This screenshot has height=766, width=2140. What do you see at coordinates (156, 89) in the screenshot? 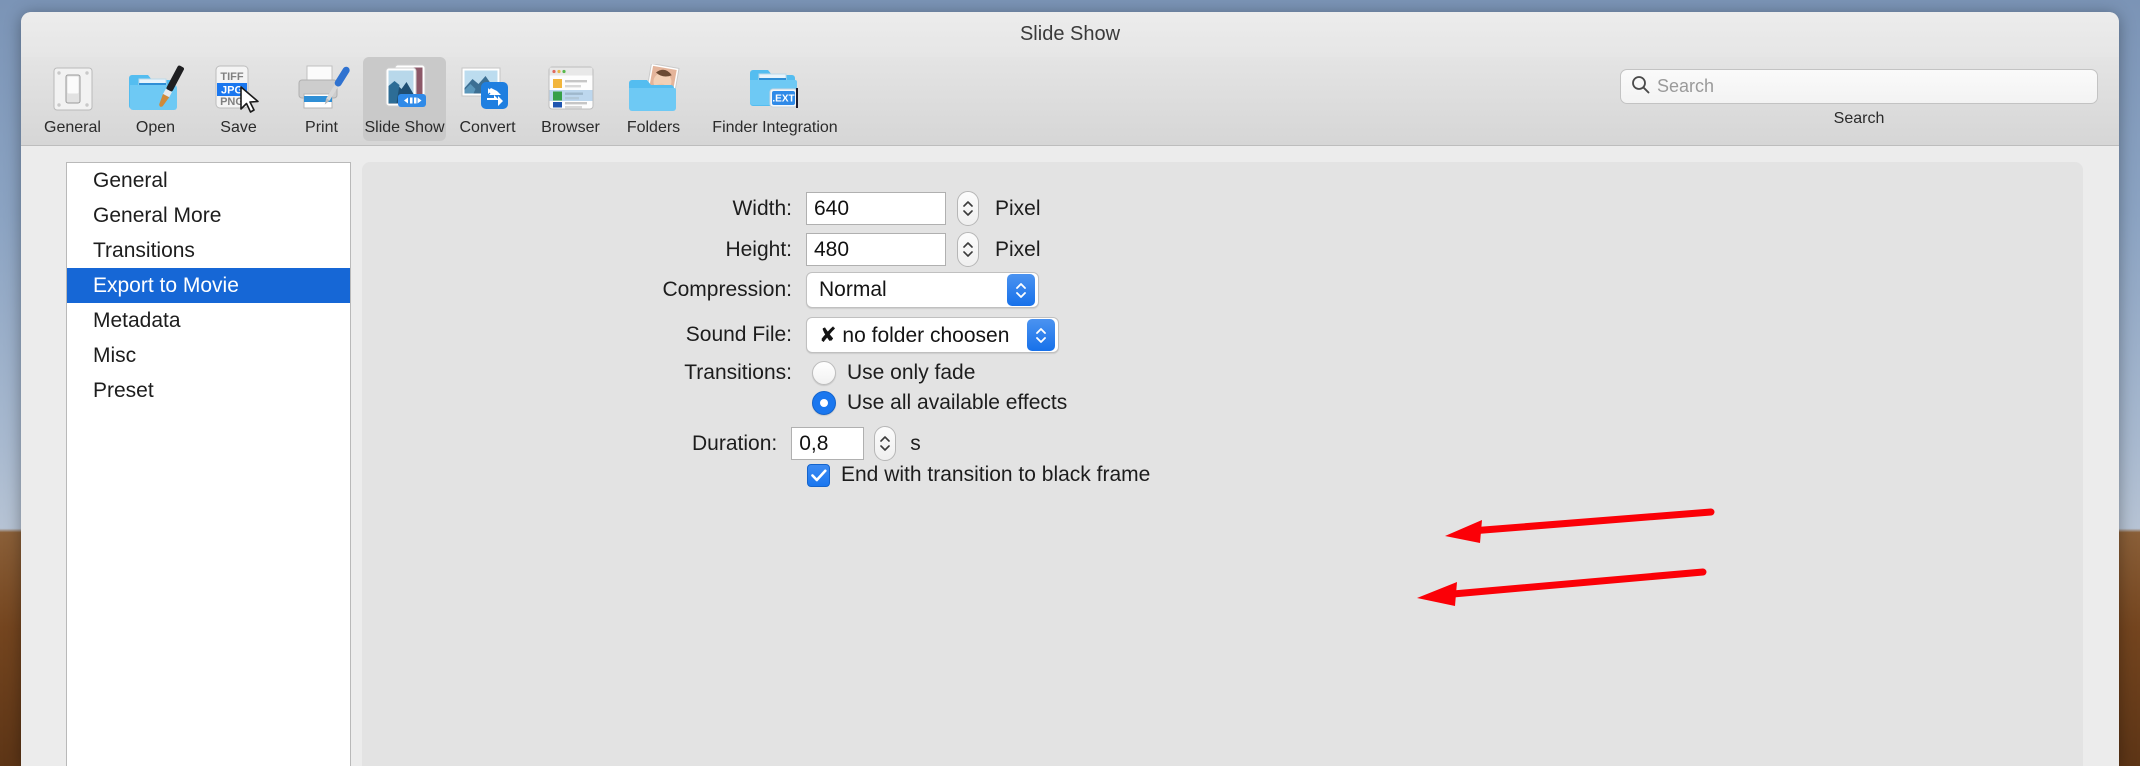
I see `folder-brush-icon` at bounding box center [156, 89].